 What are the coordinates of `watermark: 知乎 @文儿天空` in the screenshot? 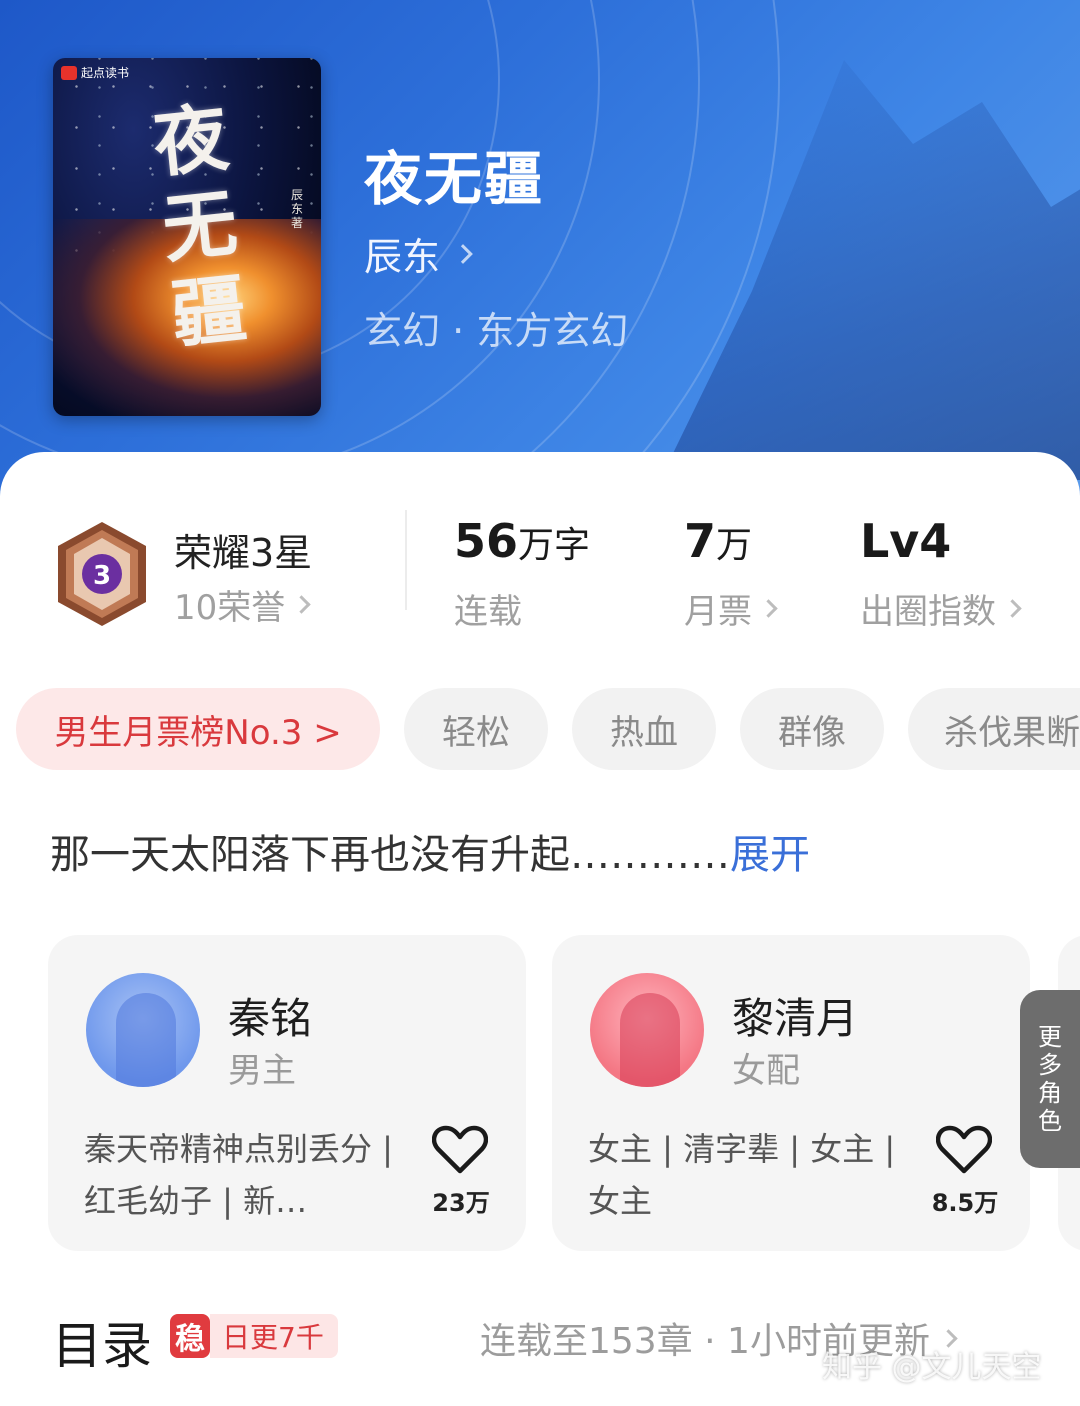 It's located at (932, 1367).